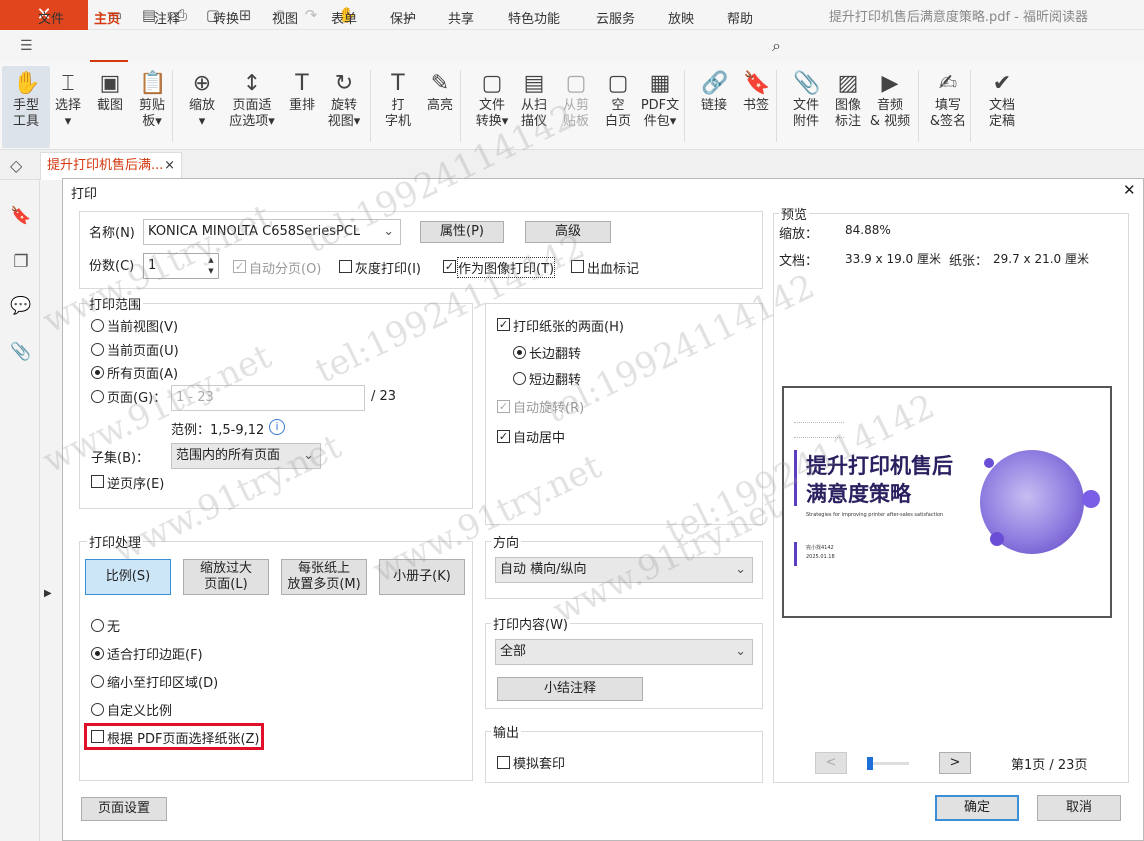  Describe the element at coordinates (324, 577) in the screenshot. I see `multiple-pages-button: 每张纸上 放置多页(M)` at that location.